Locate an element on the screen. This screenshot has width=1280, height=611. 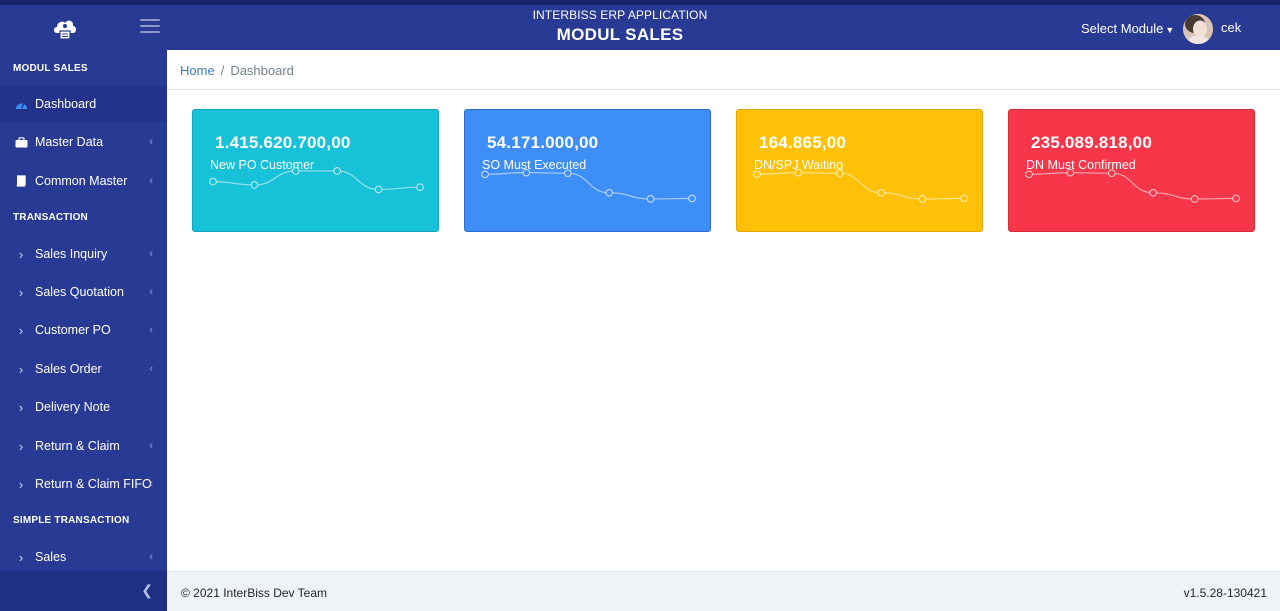
sidebar-item-label: Sales Order is located at coordinates (68, 369).